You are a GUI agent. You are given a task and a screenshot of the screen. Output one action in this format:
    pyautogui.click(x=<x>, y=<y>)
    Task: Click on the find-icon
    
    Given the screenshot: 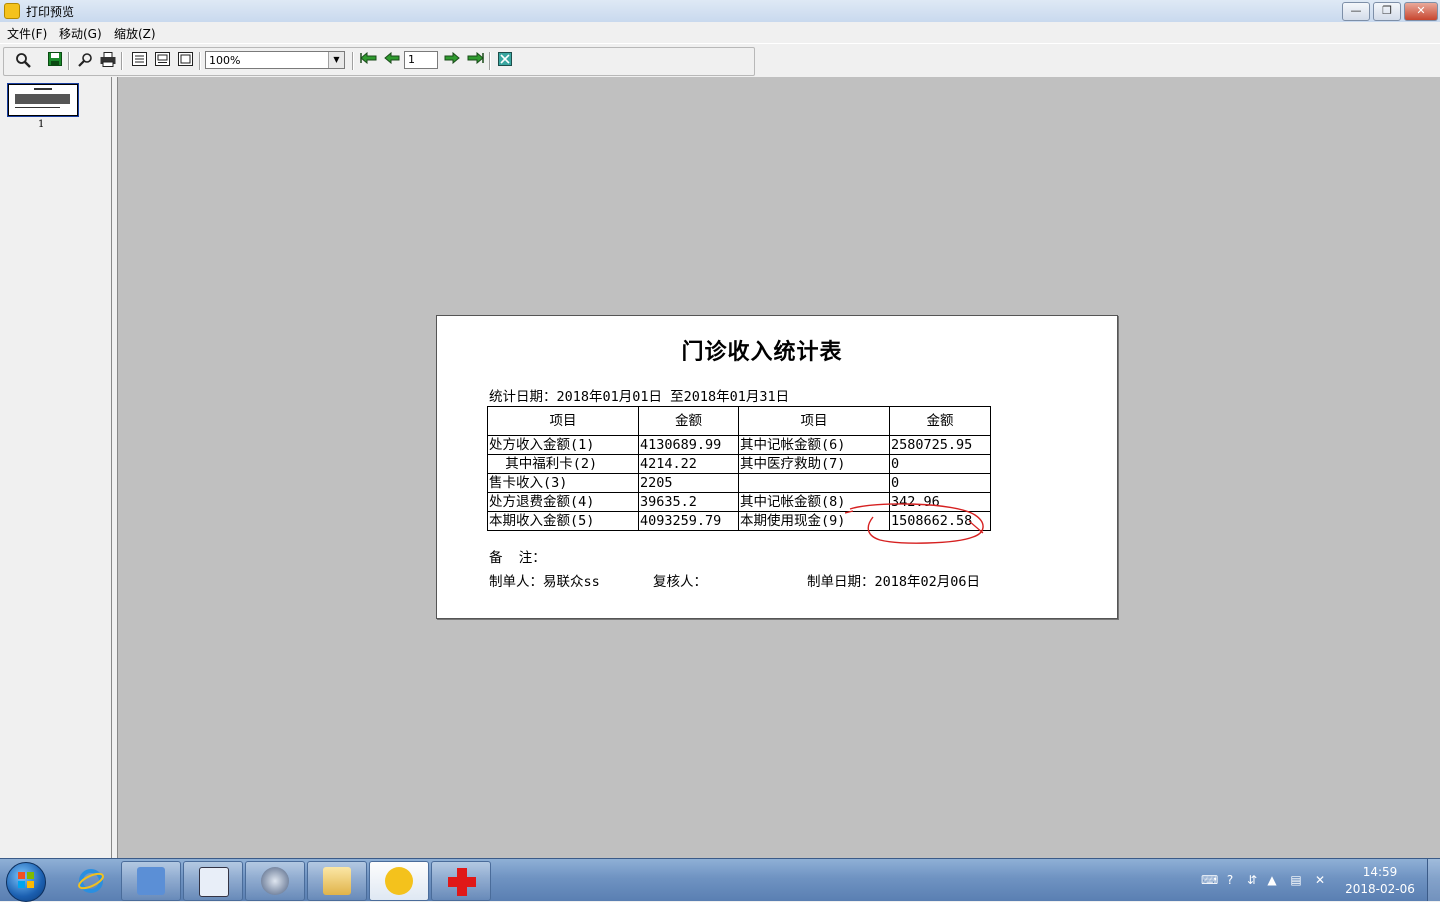 What is the action you would take?
    pyautogui.click(x=86, y=61)
    